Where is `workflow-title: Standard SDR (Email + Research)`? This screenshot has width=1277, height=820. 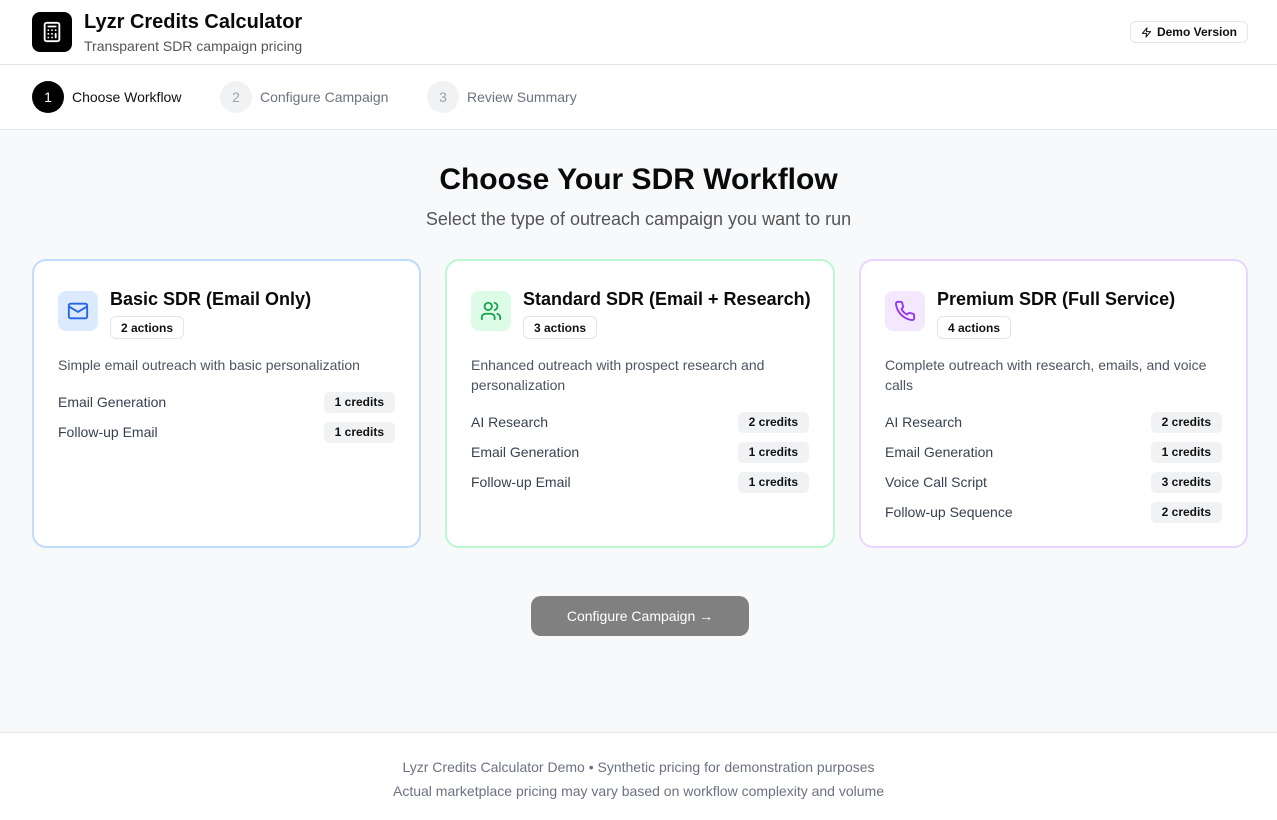 workflow-title: Standard SDR (Email + Research) is located at coordinates (667, 299).